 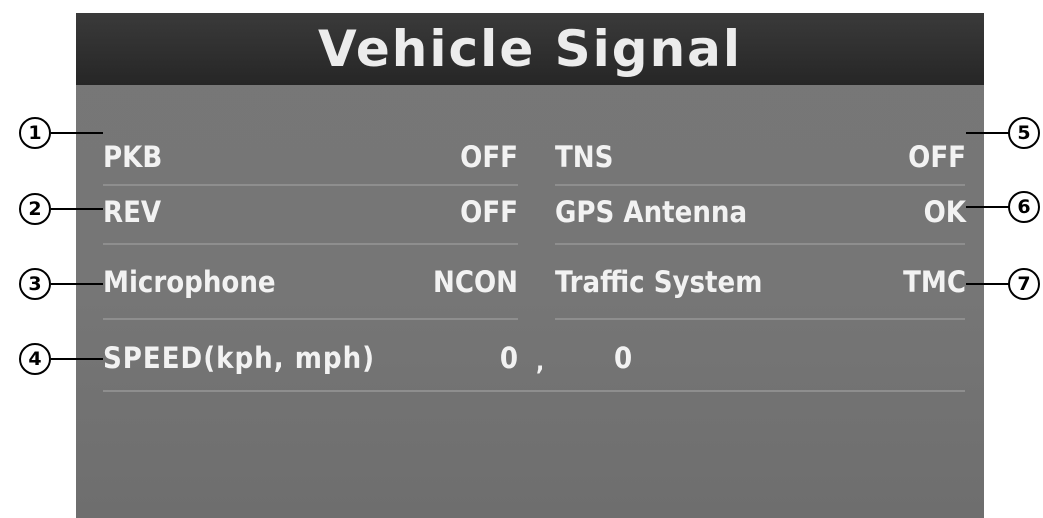 I want to click on traffic-system-label: Traffic System, so click(x=659, y=282).